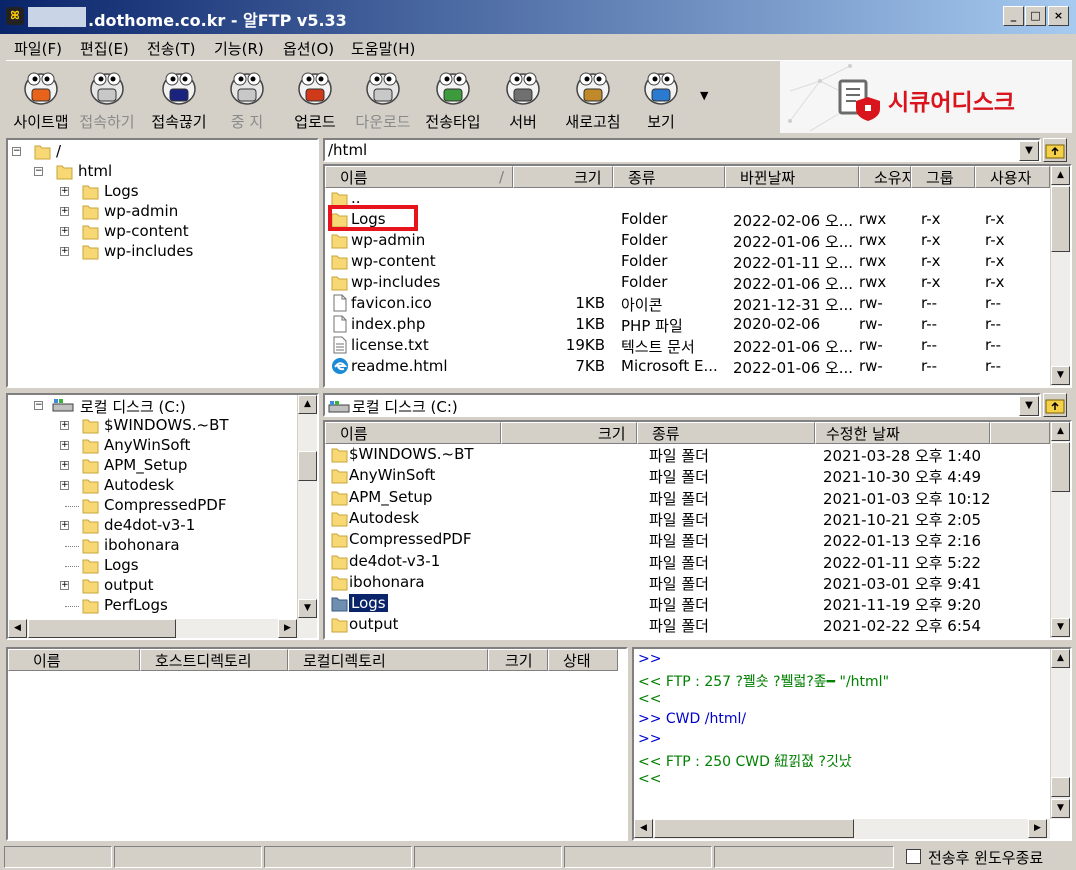  I want to click on menu-help: 도움말(H), so click(383, 48).